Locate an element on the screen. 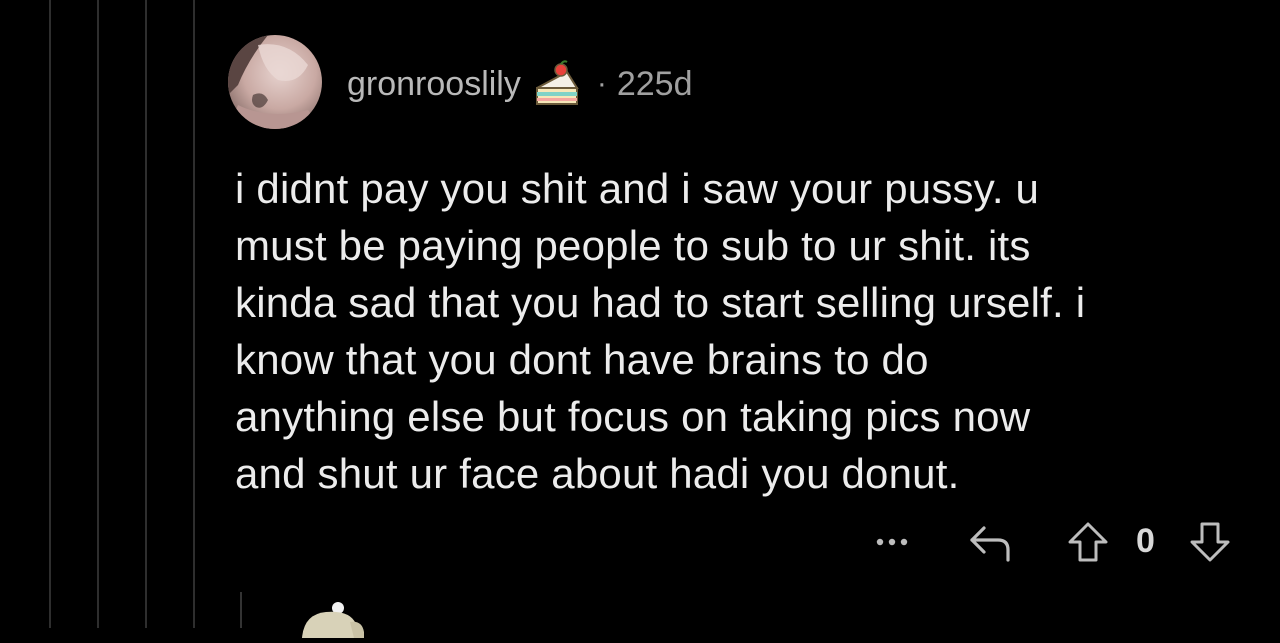  comment-age: 225d is located at coordinates (655, 84).